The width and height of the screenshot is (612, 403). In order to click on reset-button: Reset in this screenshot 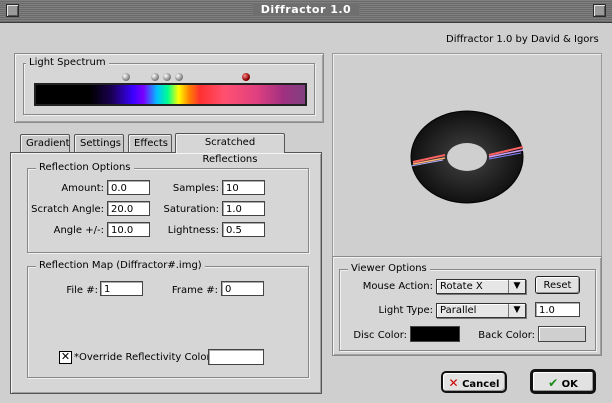, I will do `click(557, 285)`.